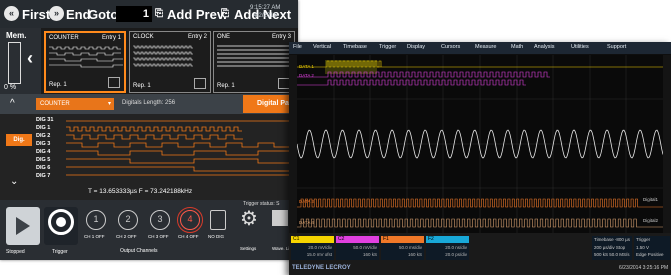  Describe the element at coordinates (254, 56) in the screenshot. I see `one-thumbnail` at that location.